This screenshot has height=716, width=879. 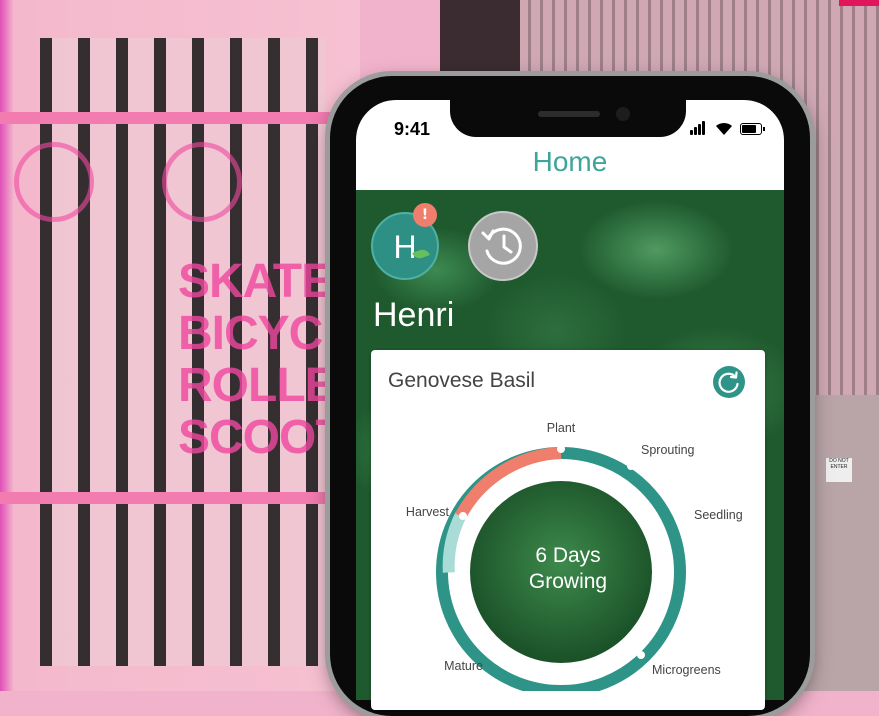 I want to click on status-icons, so click(x=732, y=129).